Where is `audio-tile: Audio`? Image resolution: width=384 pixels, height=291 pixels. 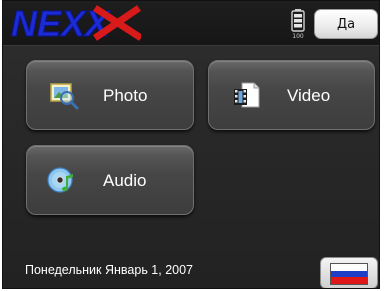
audio-tile: Audio is located at coordinates (110, 180).